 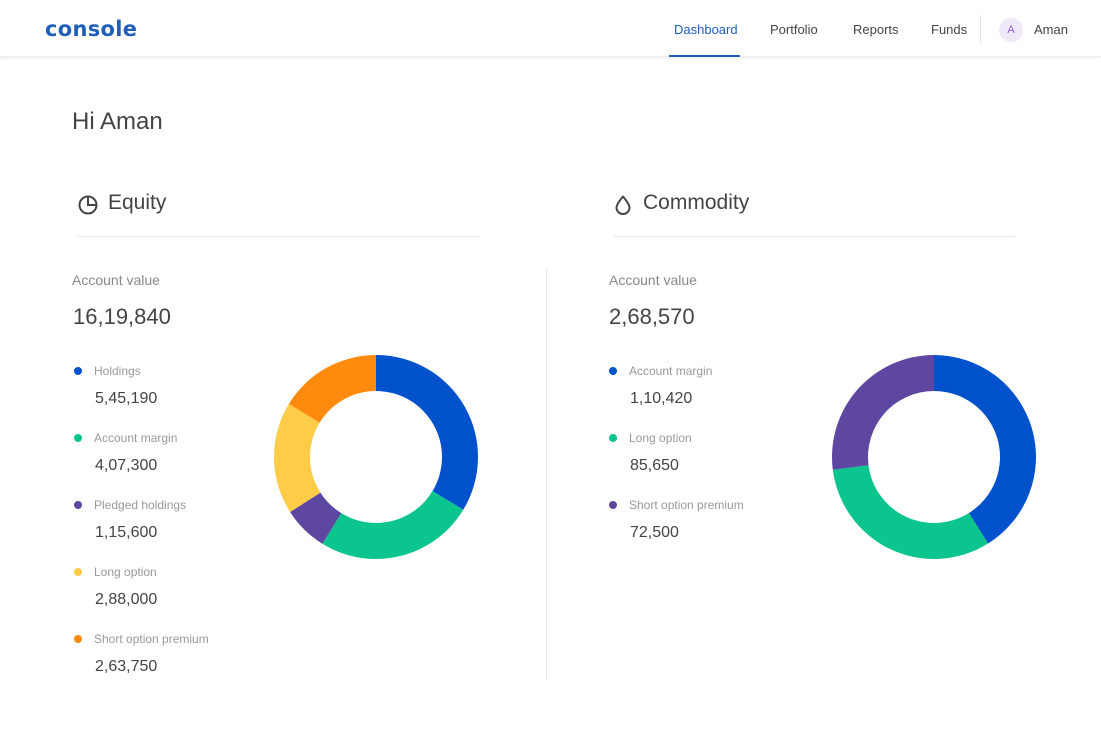 What do you see at coordinates (546, 474) in the screenshot?
I see `section-vertical-divider` at bounding box center [546, 474].